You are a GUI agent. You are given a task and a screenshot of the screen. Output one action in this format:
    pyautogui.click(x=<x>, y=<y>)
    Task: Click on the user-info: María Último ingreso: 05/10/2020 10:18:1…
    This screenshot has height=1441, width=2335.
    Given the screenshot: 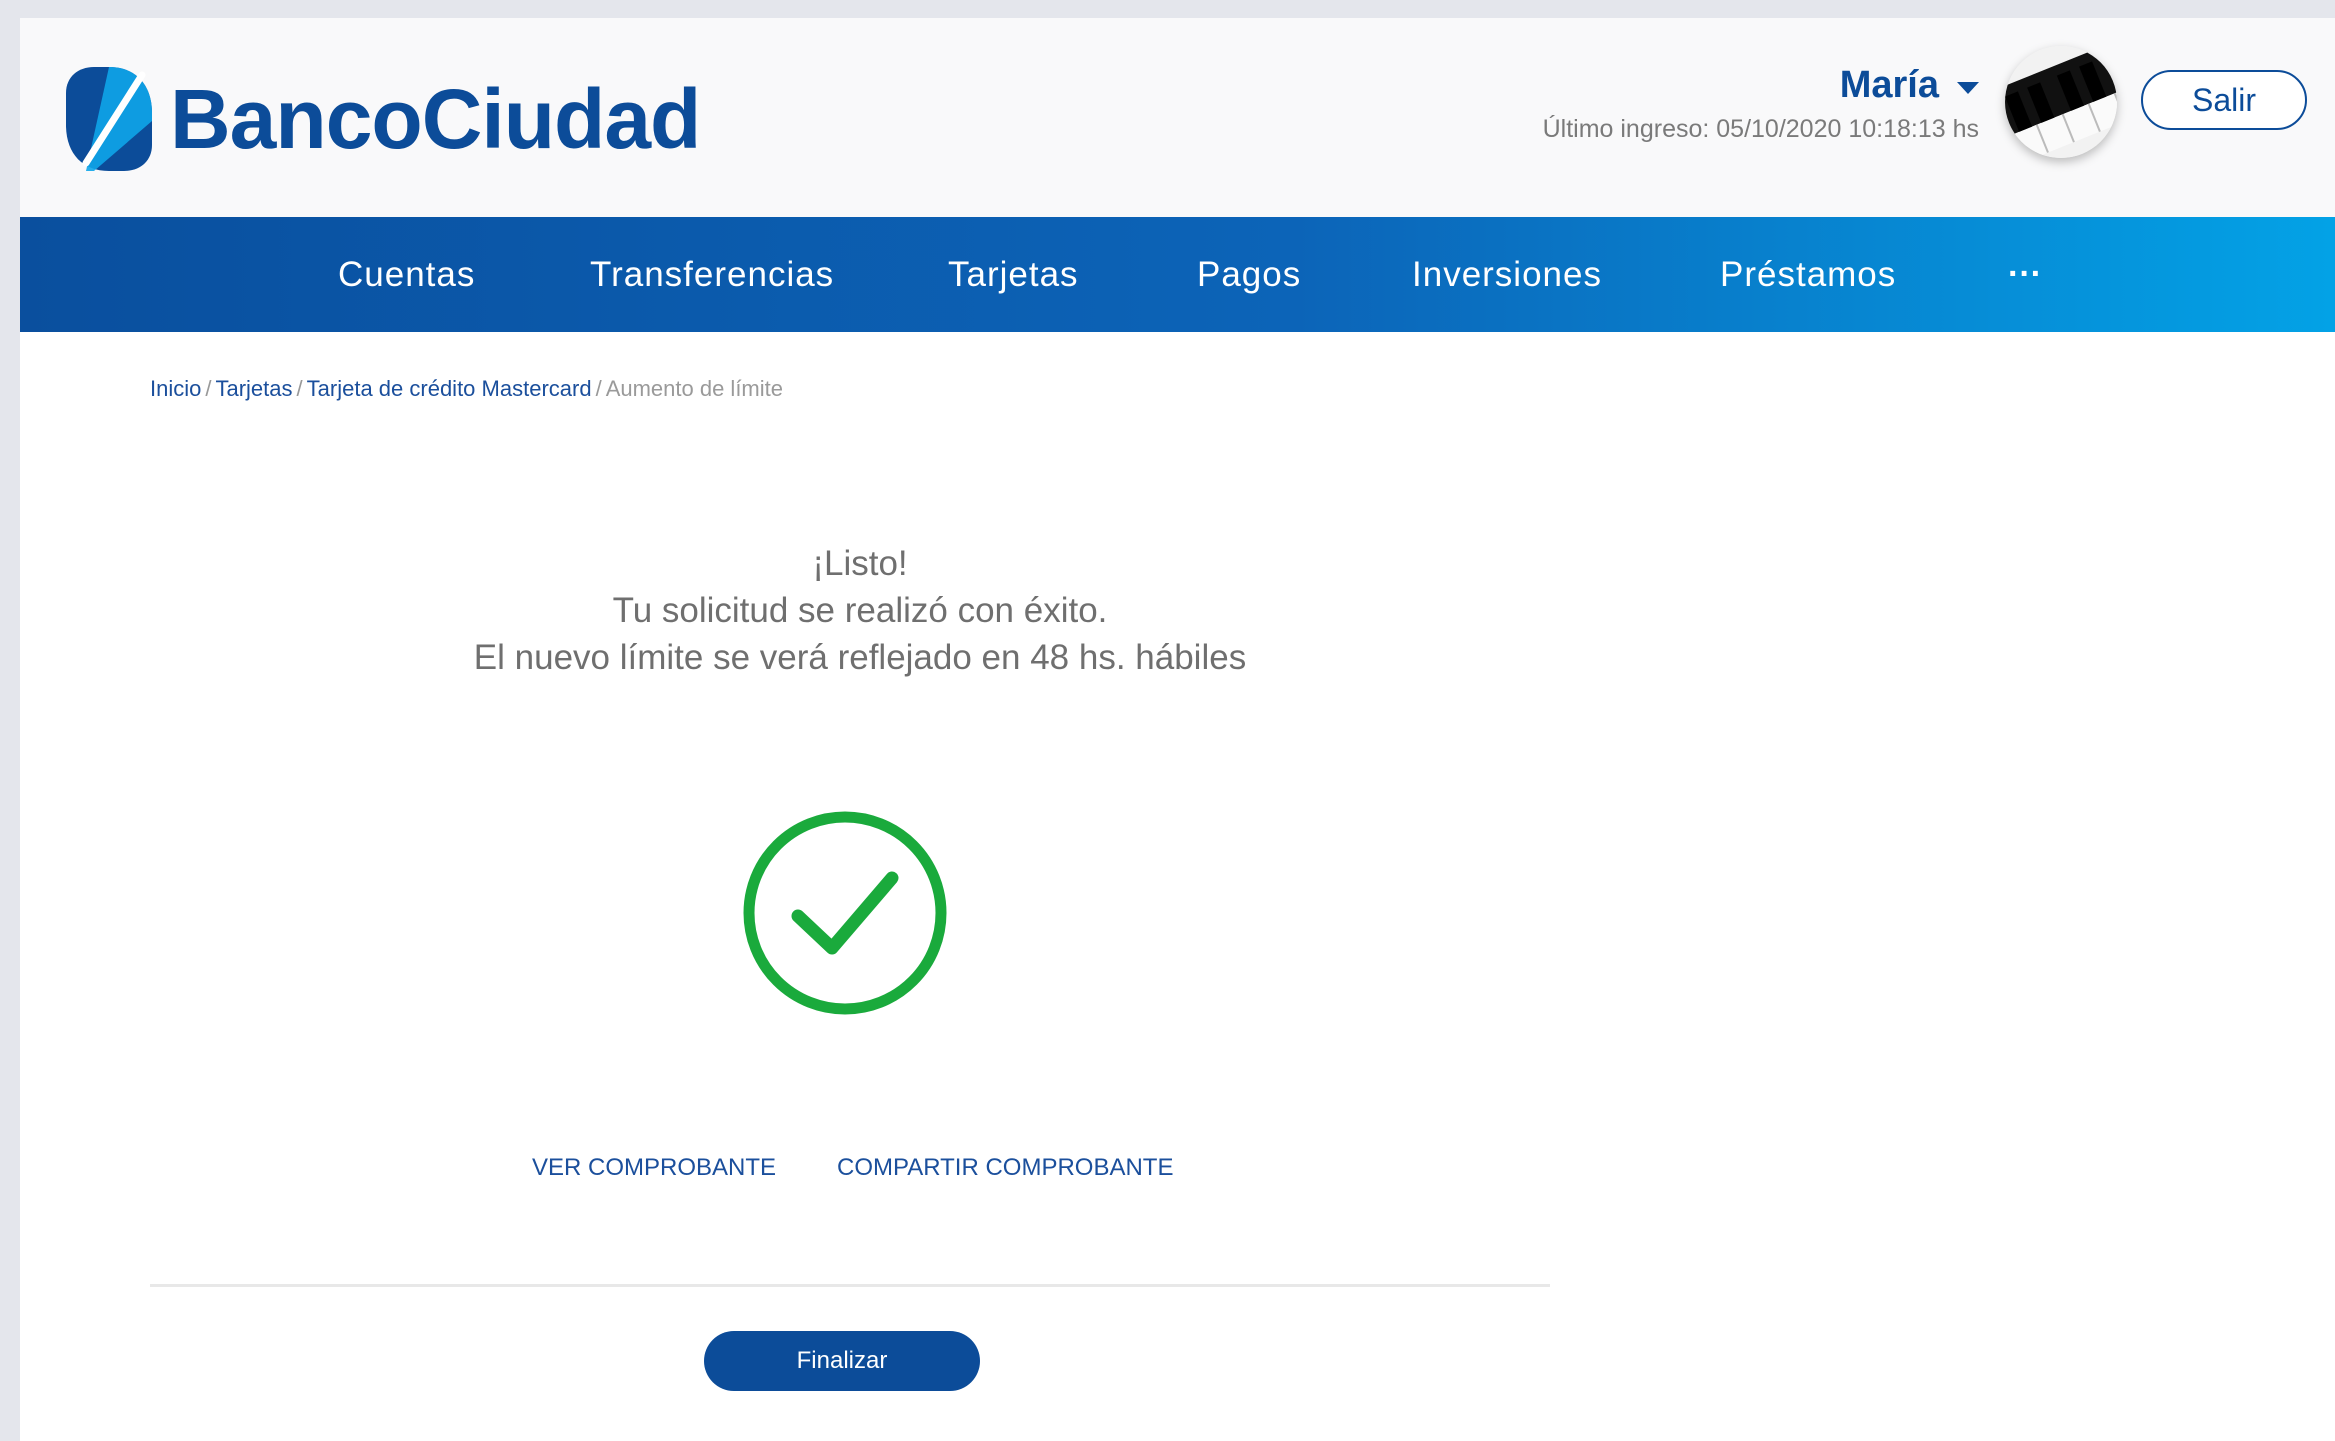 What is the action you would take?
    pyautogui.click(x=1761, y=104)
    